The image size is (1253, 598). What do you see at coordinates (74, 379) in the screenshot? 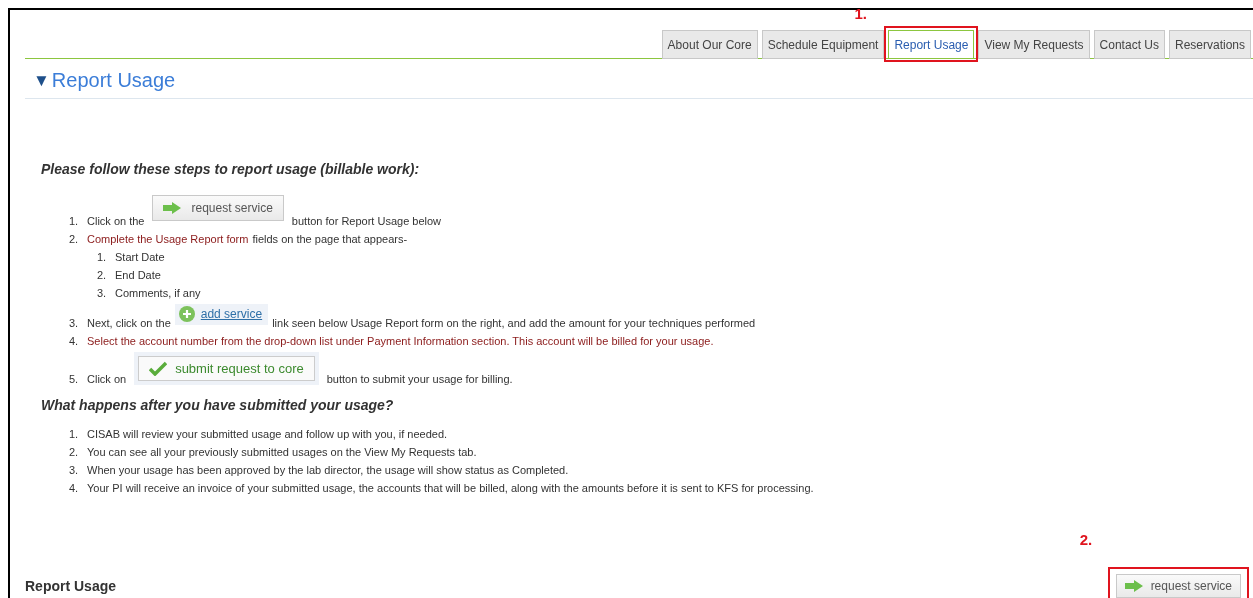
I see `list-number: 5.` at bounding box center [74, 379].